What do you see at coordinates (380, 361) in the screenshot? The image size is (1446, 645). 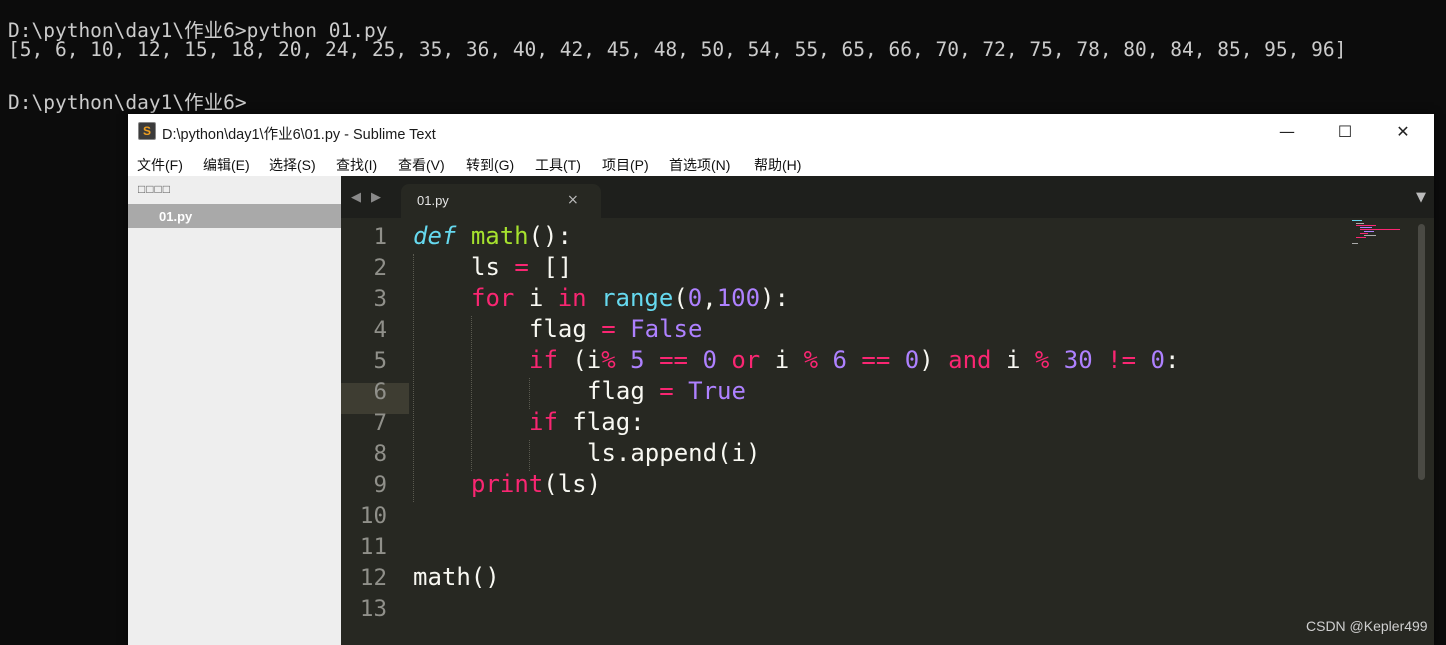 I see `line-number: 5` at bounding box center [380, 361].